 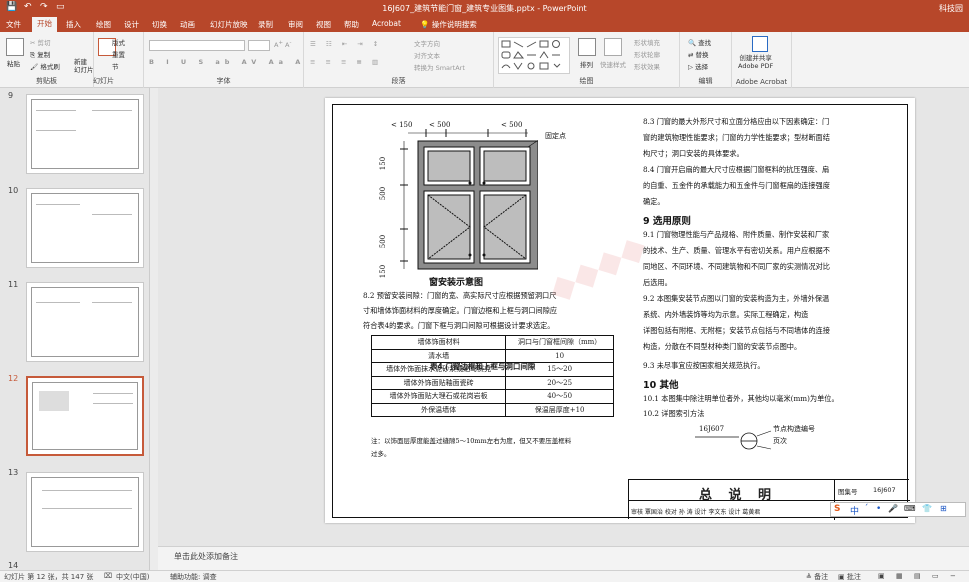 What do you see at coordinates (647, 54) in the screenshot?
I see `shape-outline-button: 形状轮廓` at bounding box center [647, 54].